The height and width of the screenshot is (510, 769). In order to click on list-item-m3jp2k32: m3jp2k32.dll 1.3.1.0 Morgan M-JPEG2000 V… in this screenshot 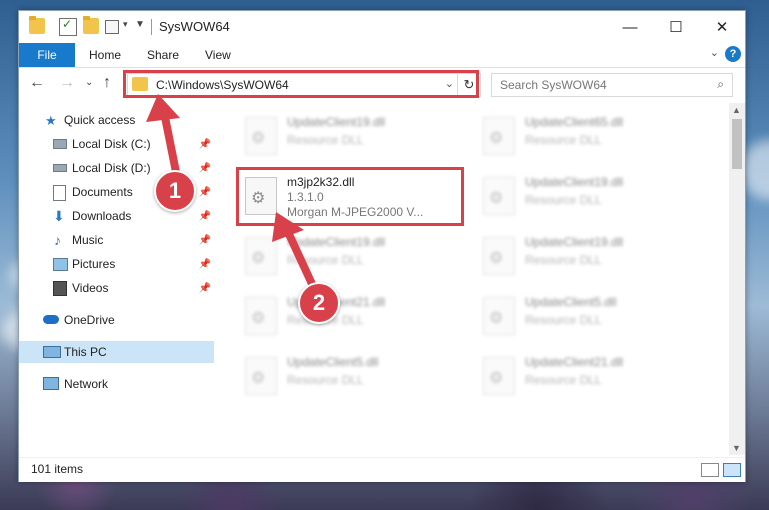, I will do `click(349, 194)`.